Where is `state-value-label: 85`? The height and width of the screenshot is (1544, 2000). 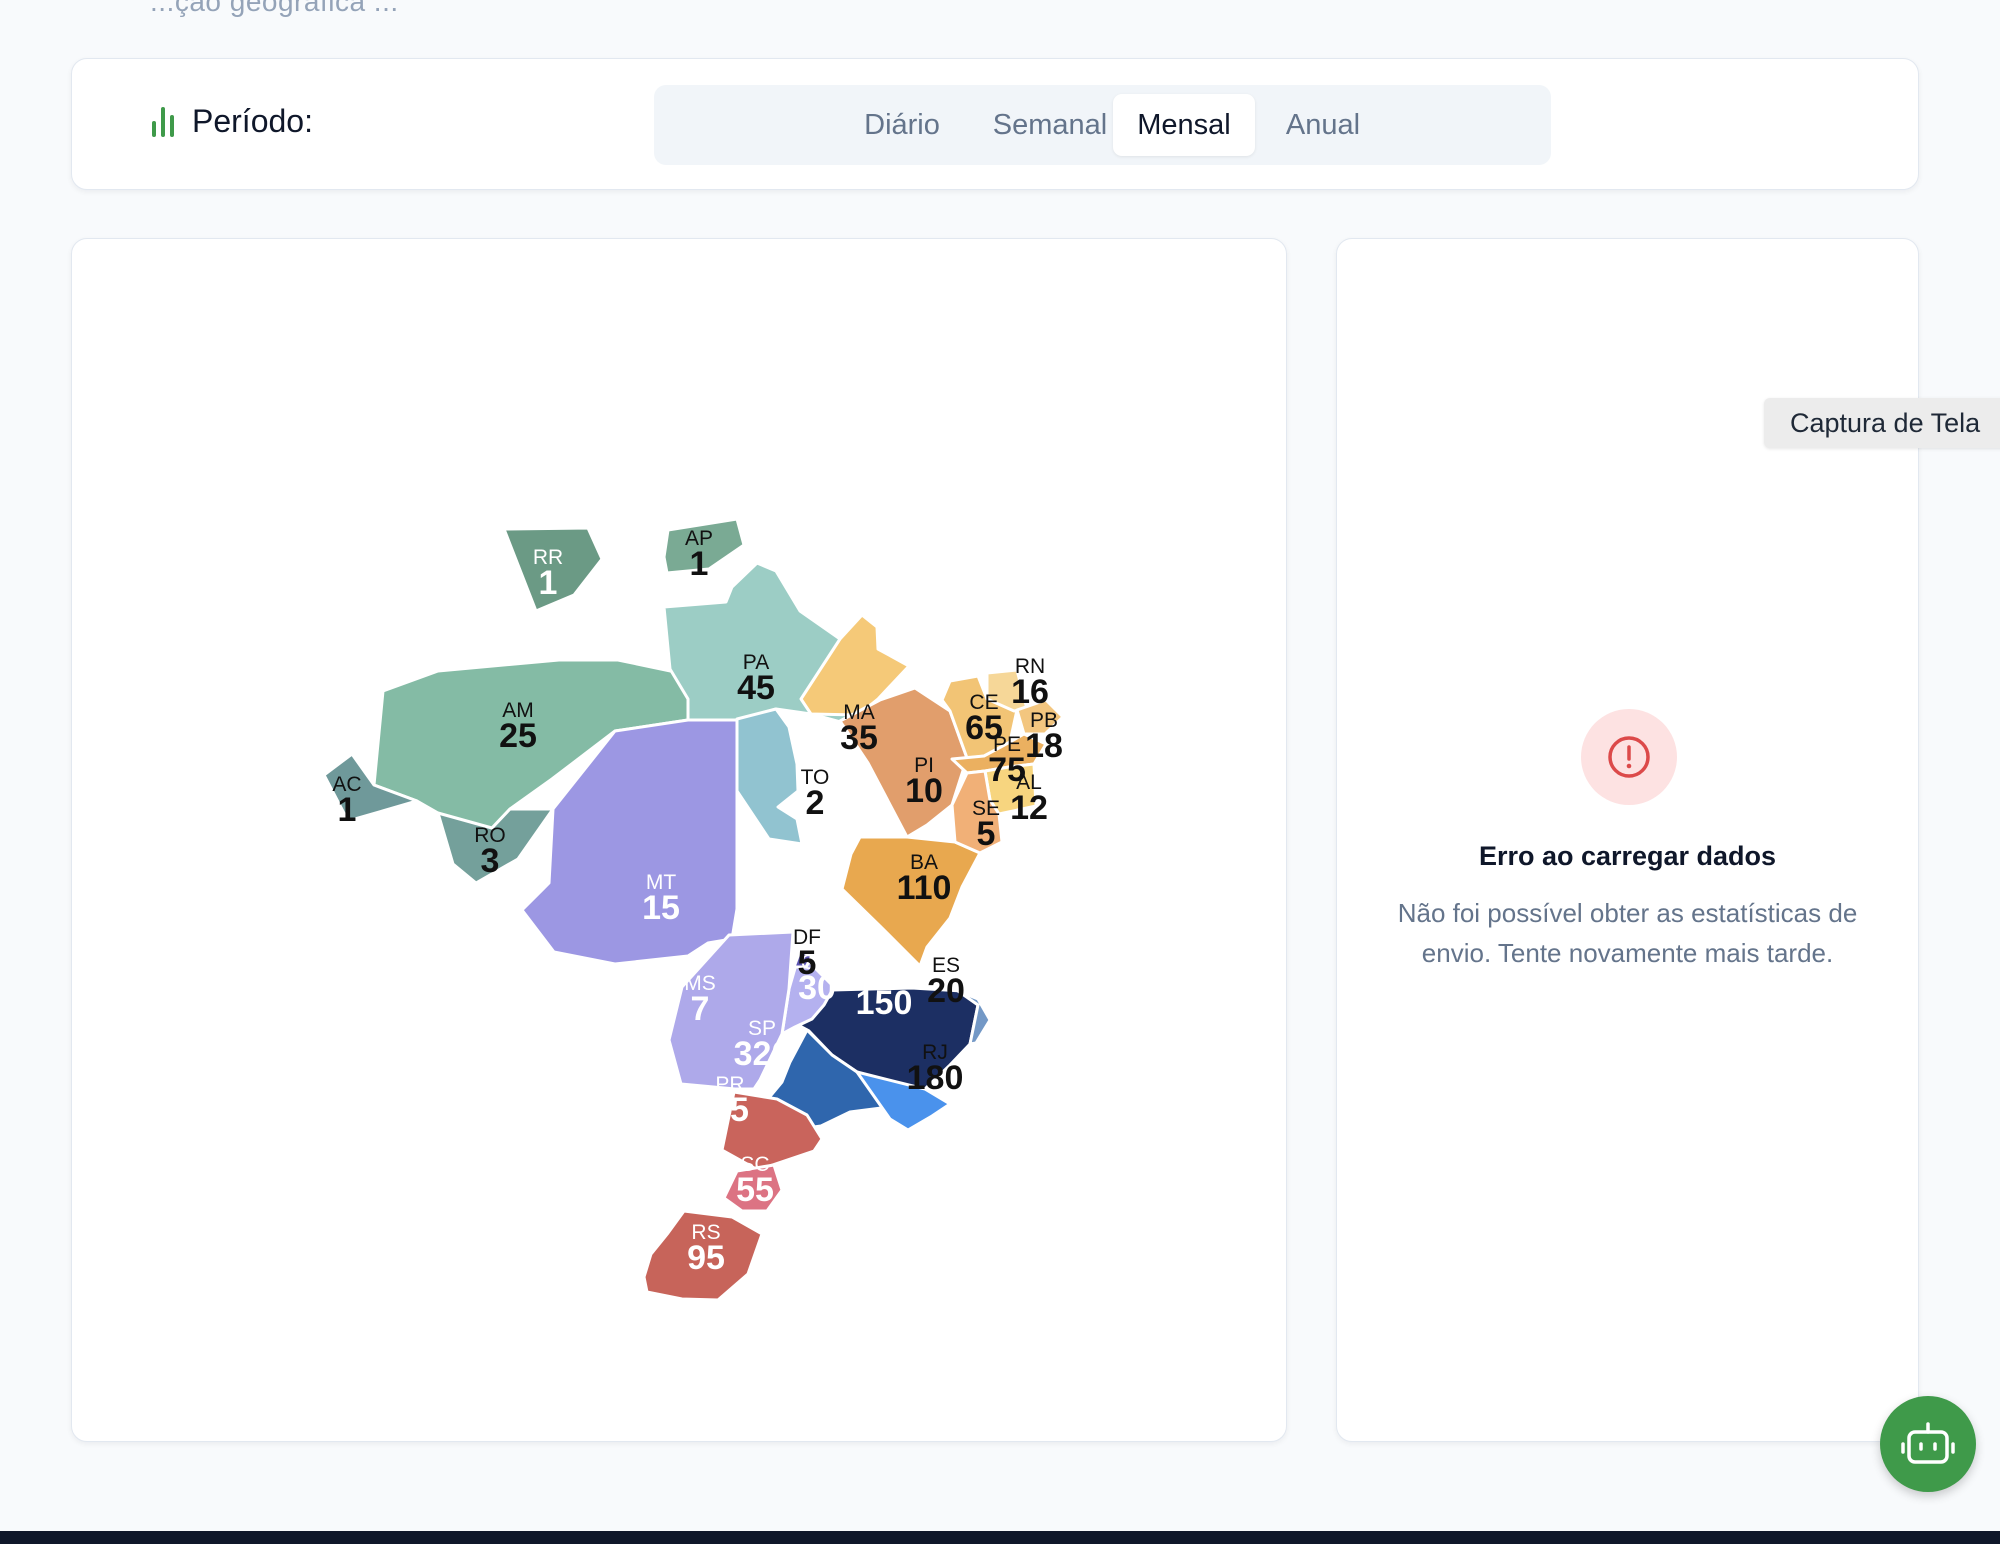
state-value-label: 85 is located at coordinates (730, 1110).